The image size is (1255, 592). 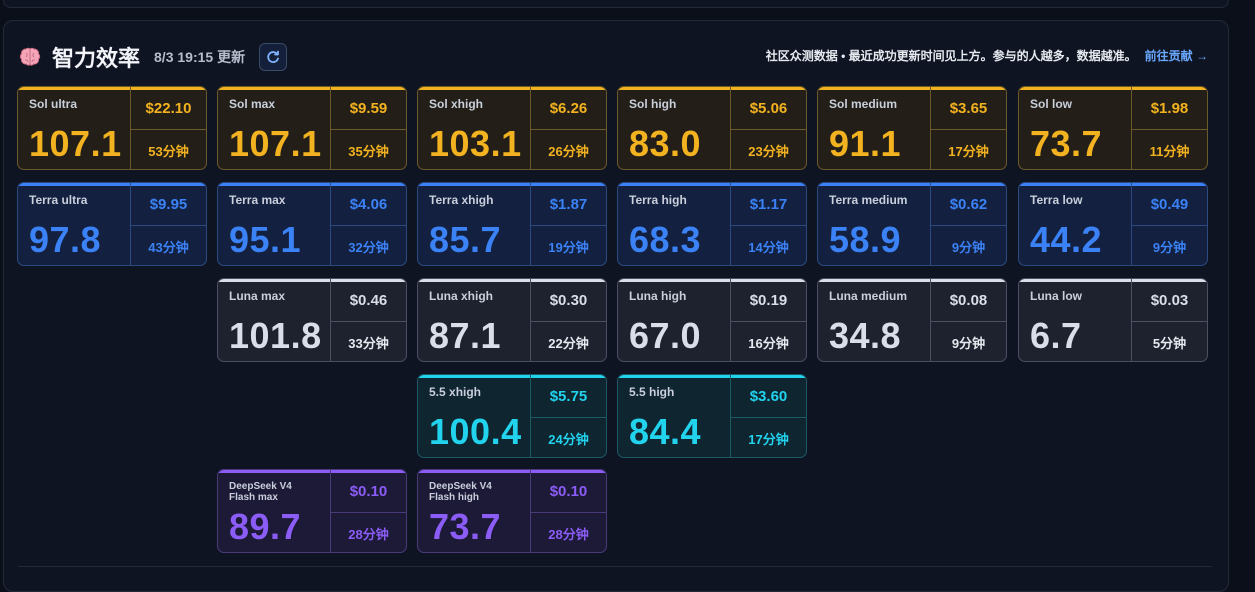 I want to click on model-card-terra-medium: Terra medium 58.9 $0.62 9分钟, so click(x=912, y=224).